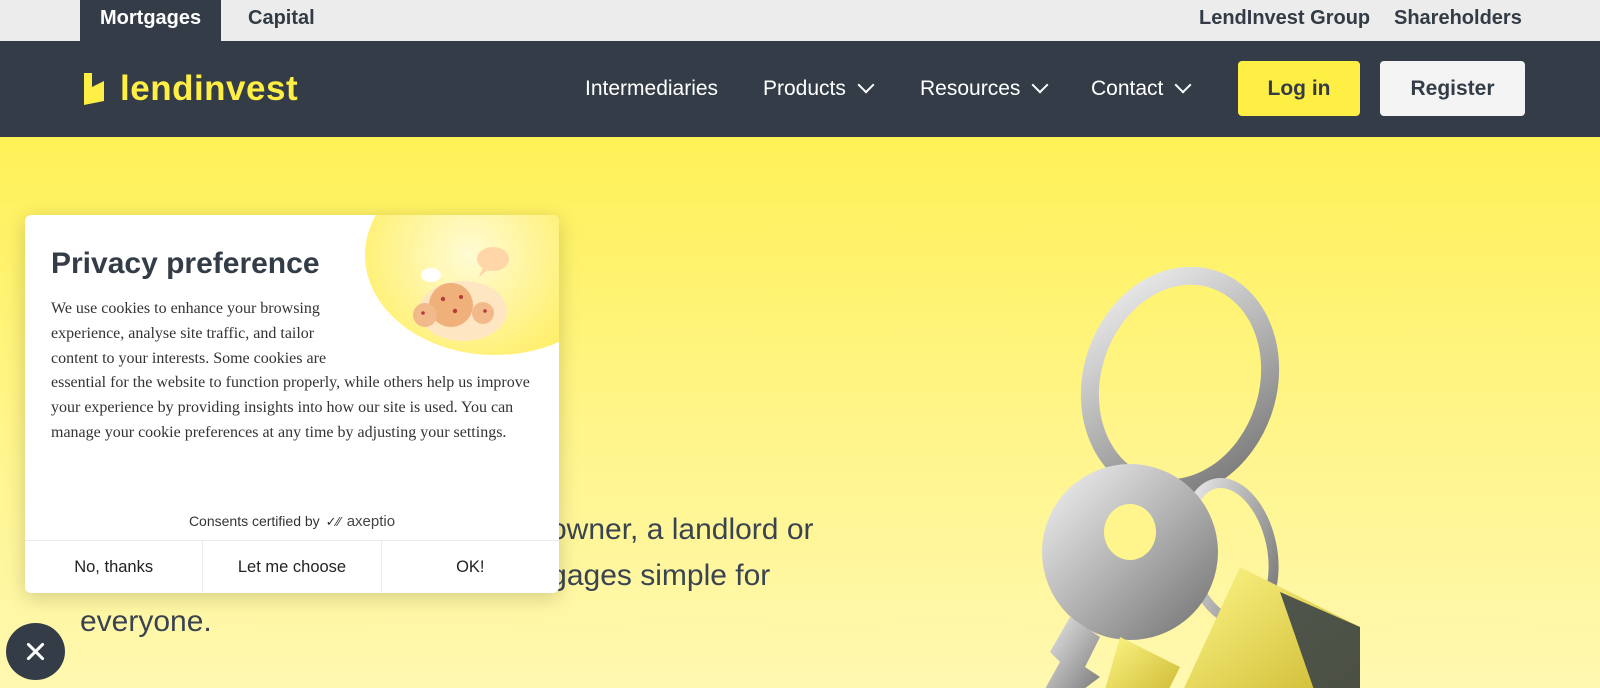 The width and height of the screenshot is (1600, 688). I want to click on consents-certified: Consents certified by ✓⁄⁄ axeptio, so click(292, 521).